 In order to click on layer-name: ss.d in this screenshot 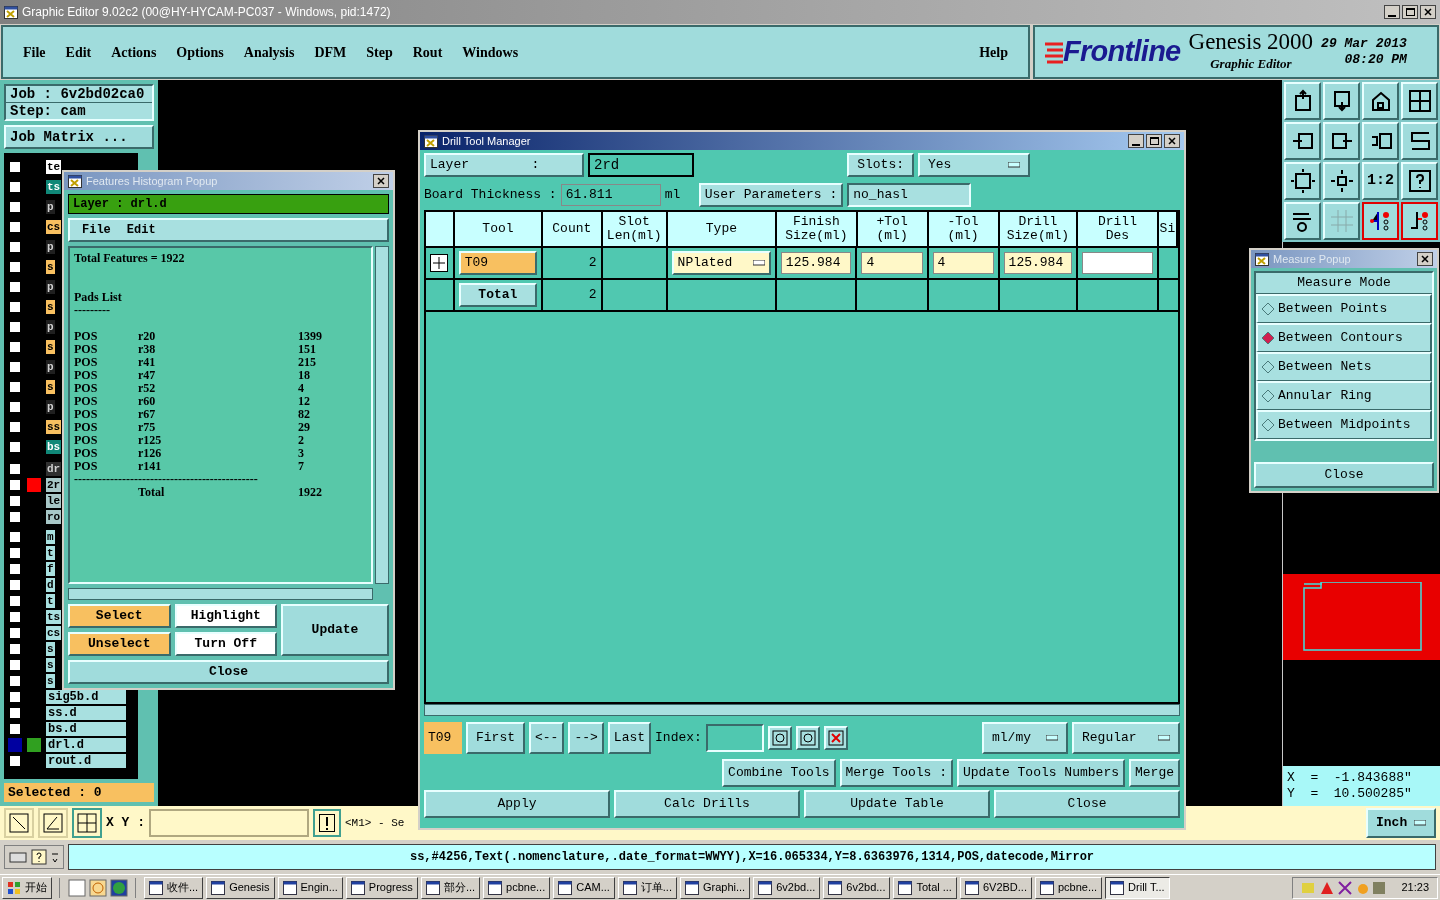, I will do `click(86, 713)`.